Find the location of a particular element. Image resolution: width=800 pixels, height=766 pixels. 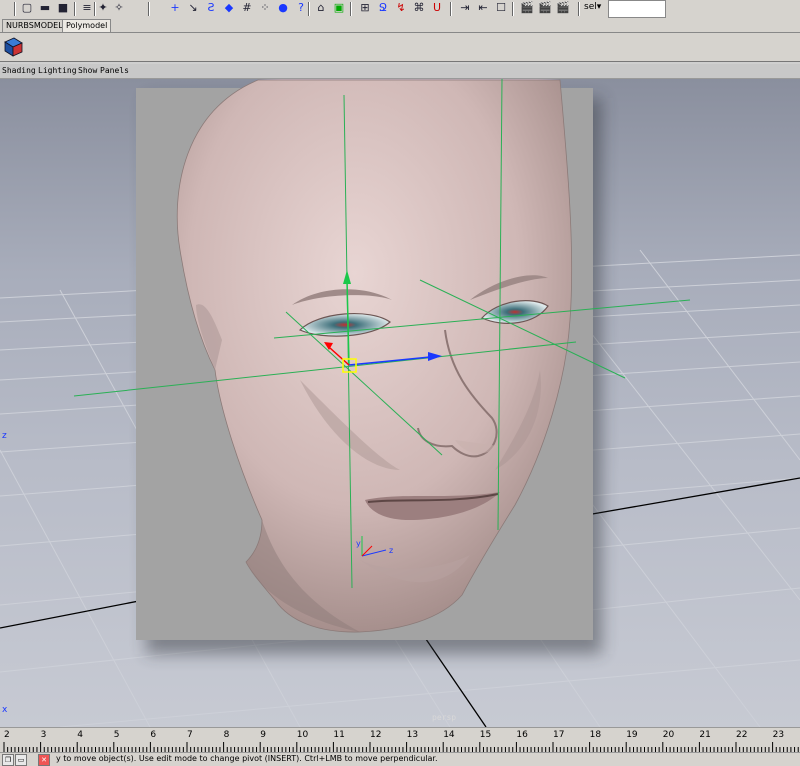

camera-label: persp is located at coordinates (444, 717).